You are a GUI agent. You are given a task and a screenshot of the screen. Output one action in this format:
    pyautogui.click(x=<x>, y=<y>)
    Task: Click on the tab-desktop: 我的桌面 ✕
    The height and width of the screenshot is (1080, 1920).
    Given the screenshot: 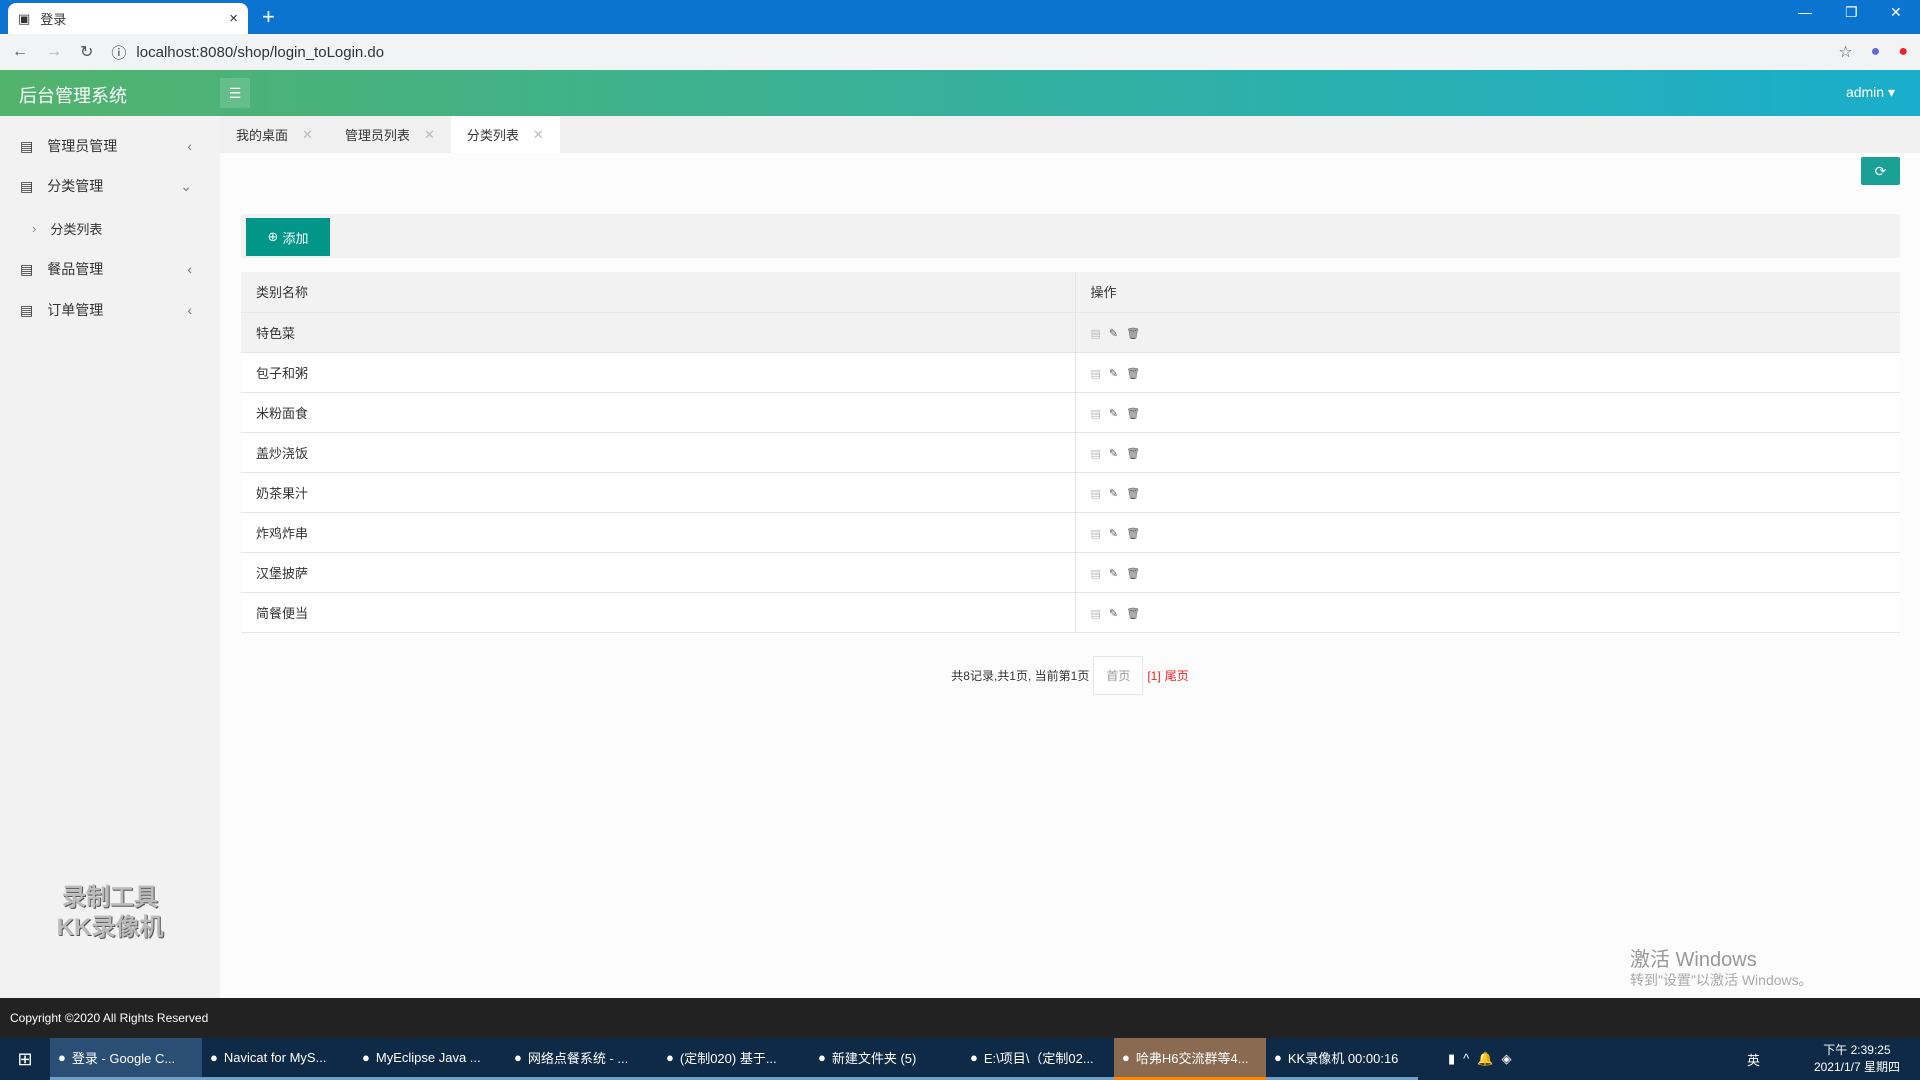 What is the action you would take?
    pyautogui.click(x=274, y=134)
    